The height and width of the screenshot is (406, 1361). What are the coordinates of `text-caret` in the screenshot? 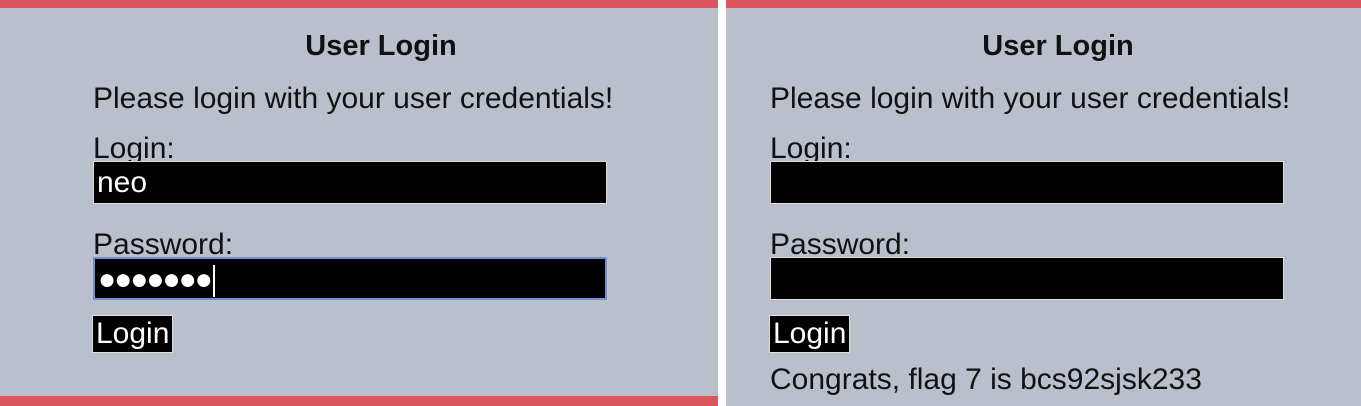 It's located at (213, 281).